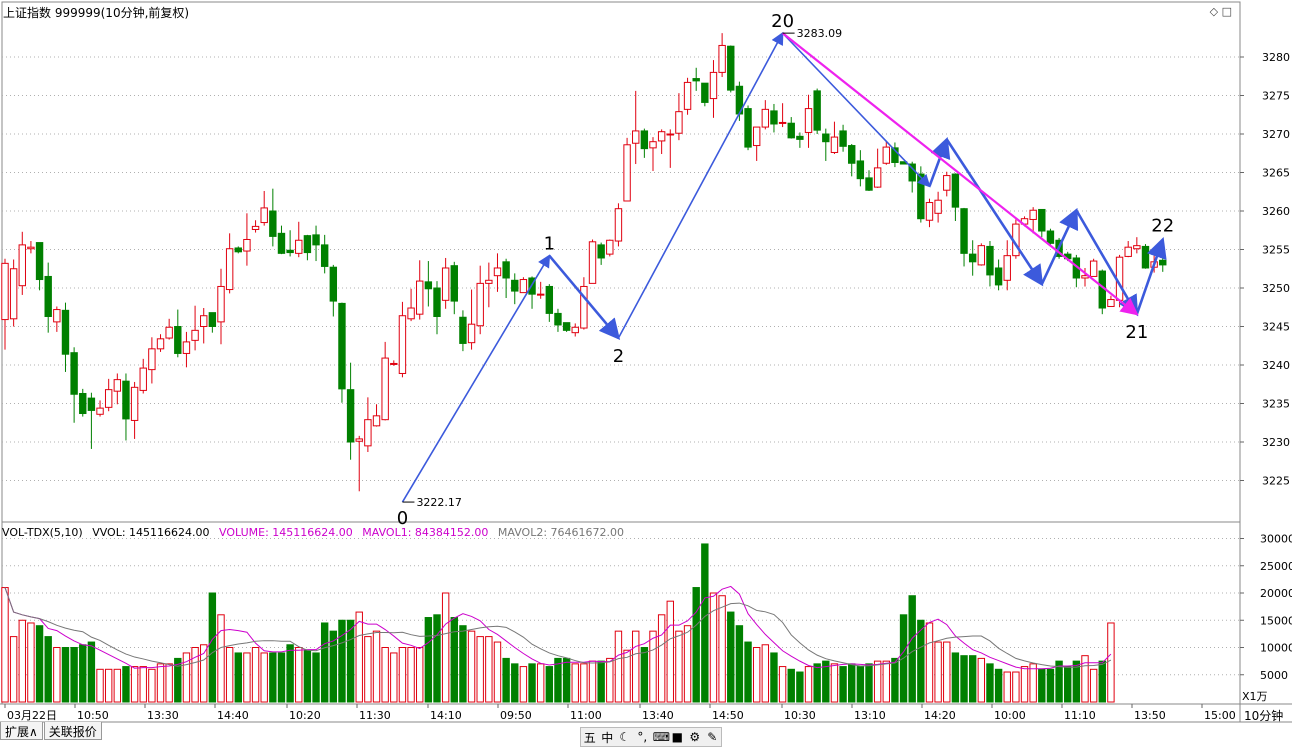 This screenshot has width=1292, height=747. Describe the element at coordinates (549, 244) in the screenshot. I see `wave-label: 1` at that location.